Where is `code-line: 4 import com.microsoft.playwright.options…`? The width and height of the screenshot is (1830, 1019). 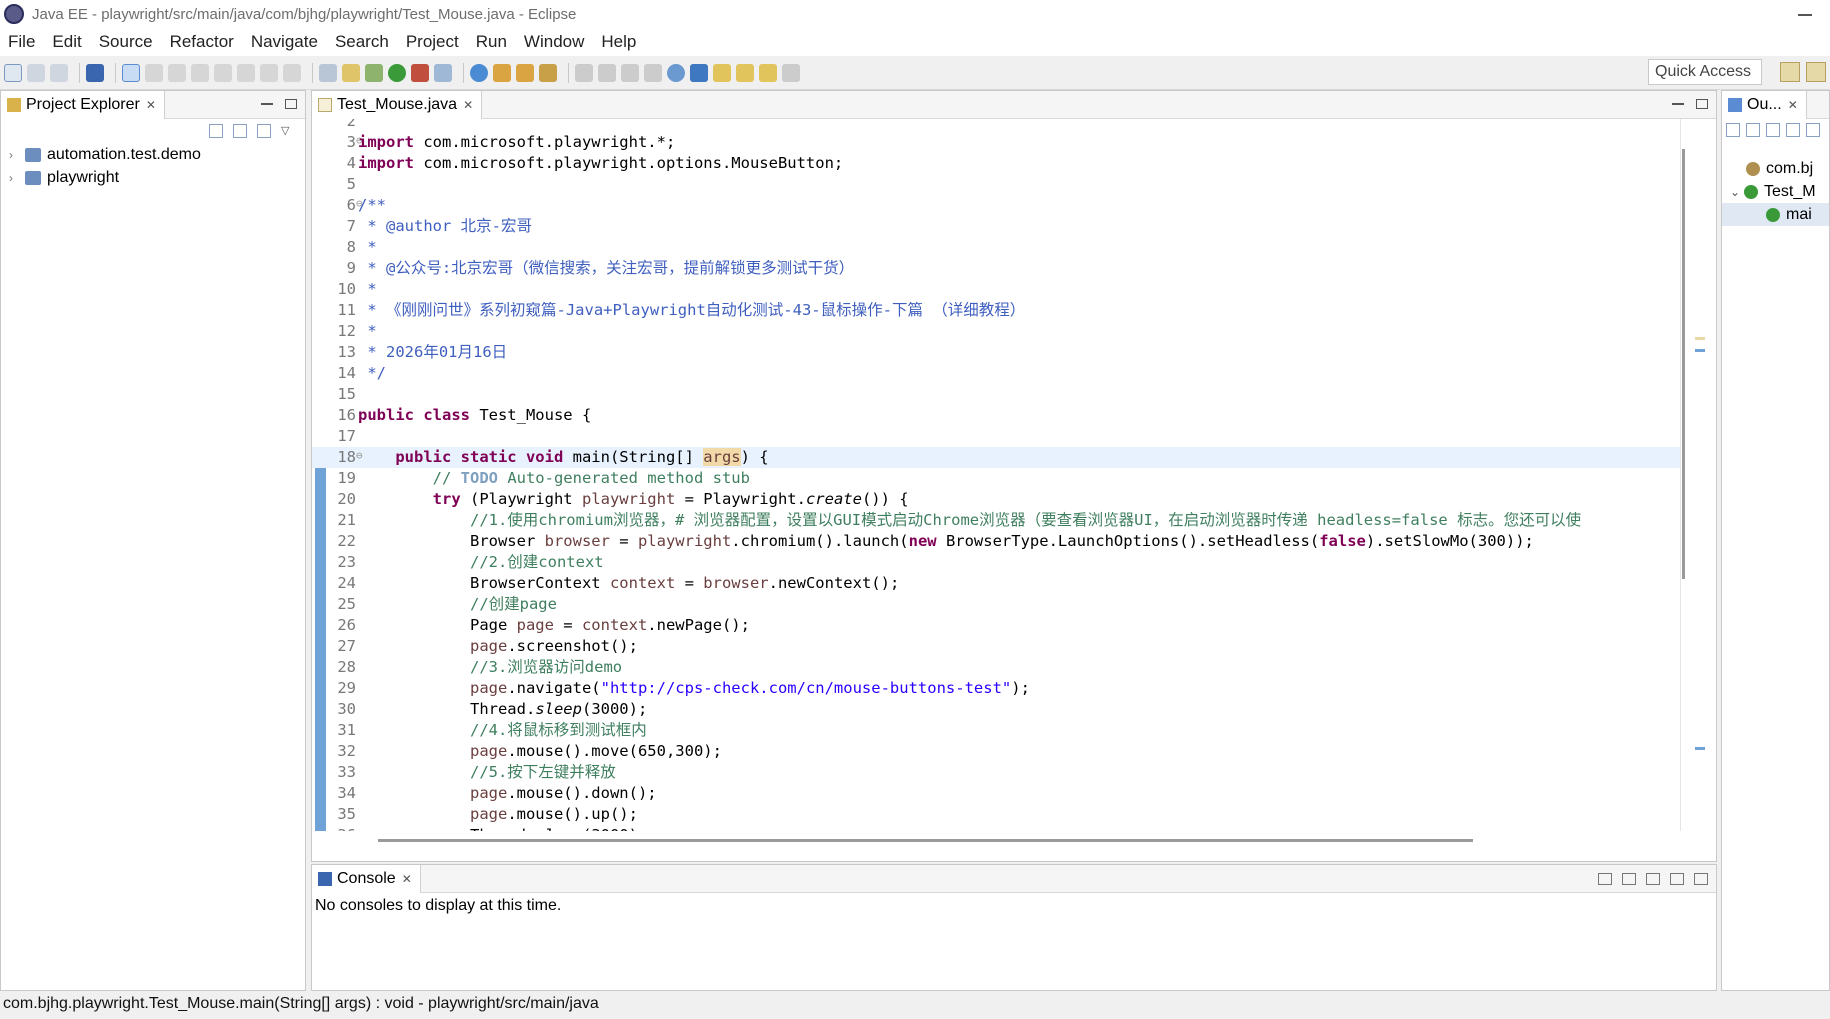 code-line: 4 import com.microsoft.playwright.options… is located at coordinates (997, 163).